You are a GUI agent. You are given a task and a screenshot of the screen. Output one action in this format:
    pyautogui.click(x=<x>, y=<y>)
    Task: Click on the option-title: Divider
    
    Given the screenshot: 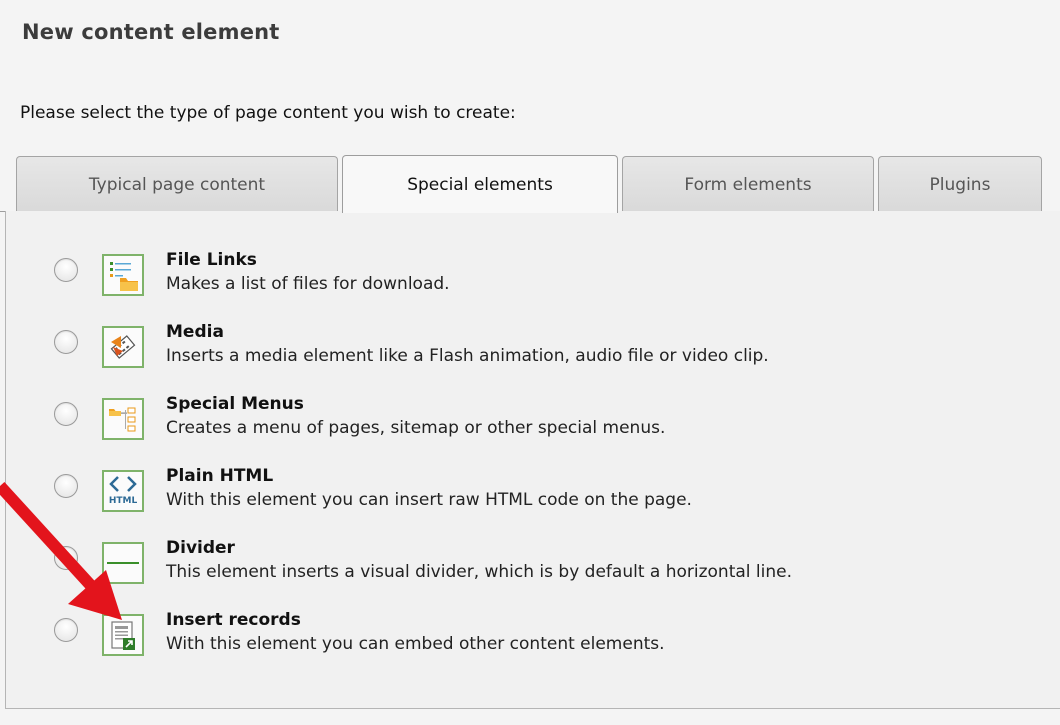 What is the action you would take?
    pyautogui.click(x=200, y=548)
    